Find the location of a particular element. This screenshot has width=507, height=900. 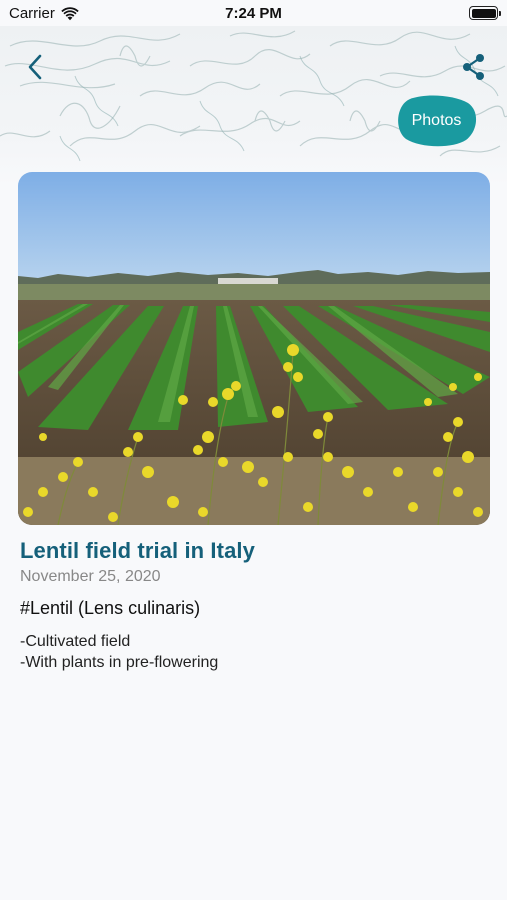

observation-title: Lentil field trial in Italy is located at coordinates (137, 550).